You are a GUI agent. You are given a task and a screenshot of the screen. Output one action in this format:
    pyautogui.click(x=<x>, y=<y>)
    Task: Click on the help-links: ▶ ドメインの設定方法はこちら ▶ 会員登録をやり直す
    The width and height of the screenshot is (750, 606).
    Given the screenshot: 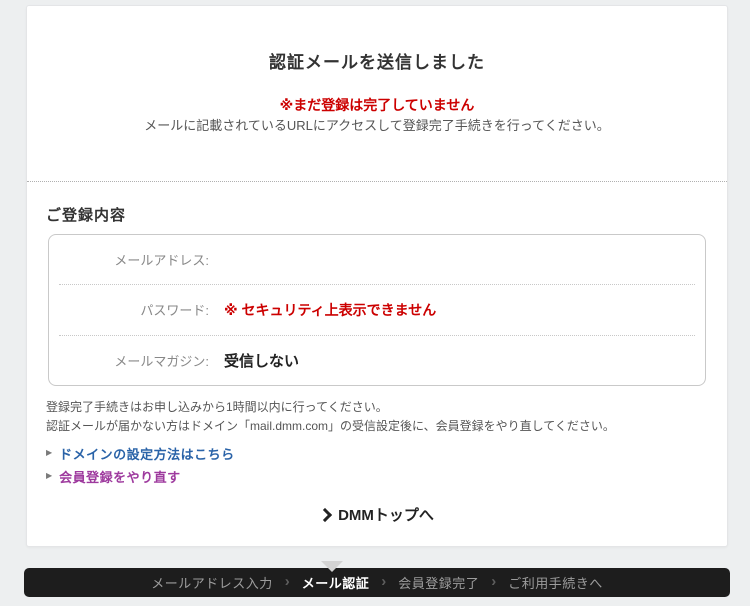 What is the action you would take?
    pyautogui.click(x=140, y=465)
    